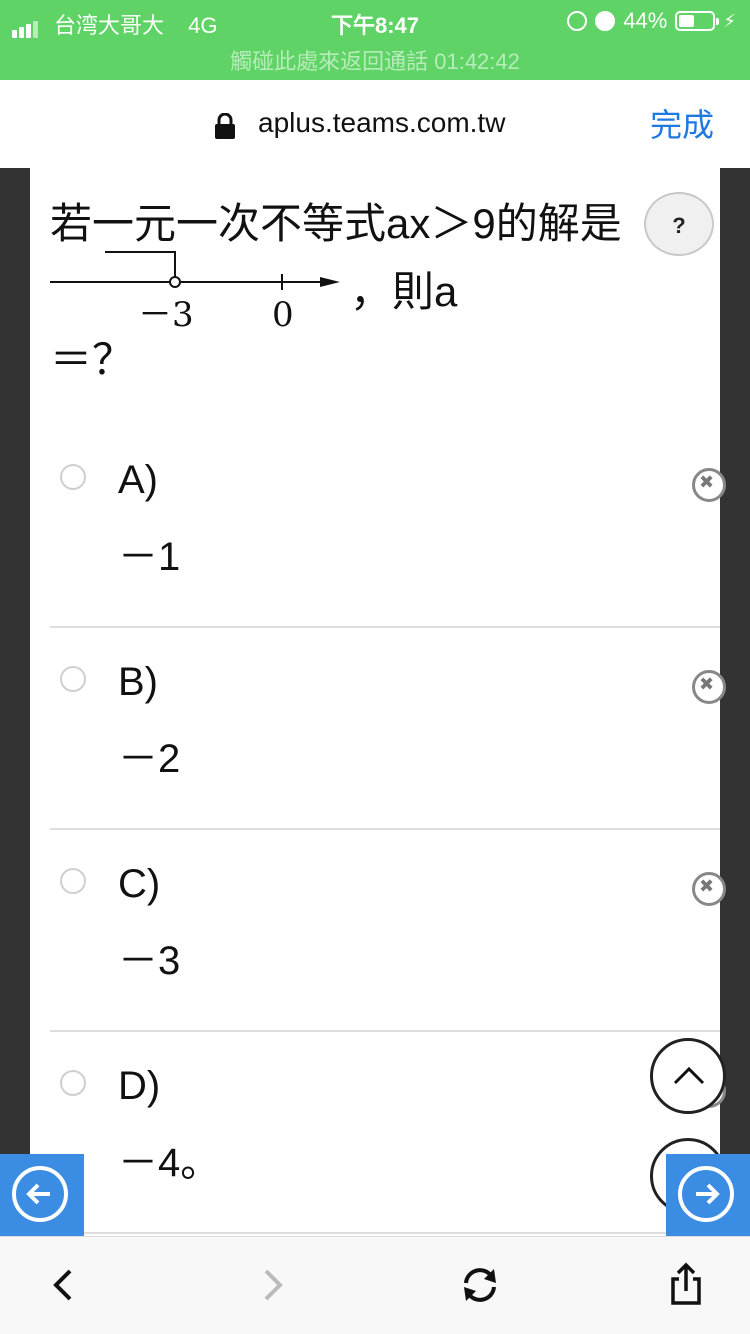  Describe the element at coordinates (169, 1163) in the screenshot. I see `option-value: －4。` at that location.